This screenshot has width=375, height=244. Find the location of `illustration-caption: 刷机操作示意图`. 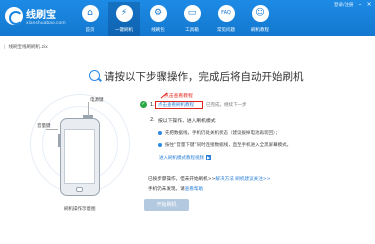

illustration-caption: 刷机操作示意图 is located at coordinates (80, 209).